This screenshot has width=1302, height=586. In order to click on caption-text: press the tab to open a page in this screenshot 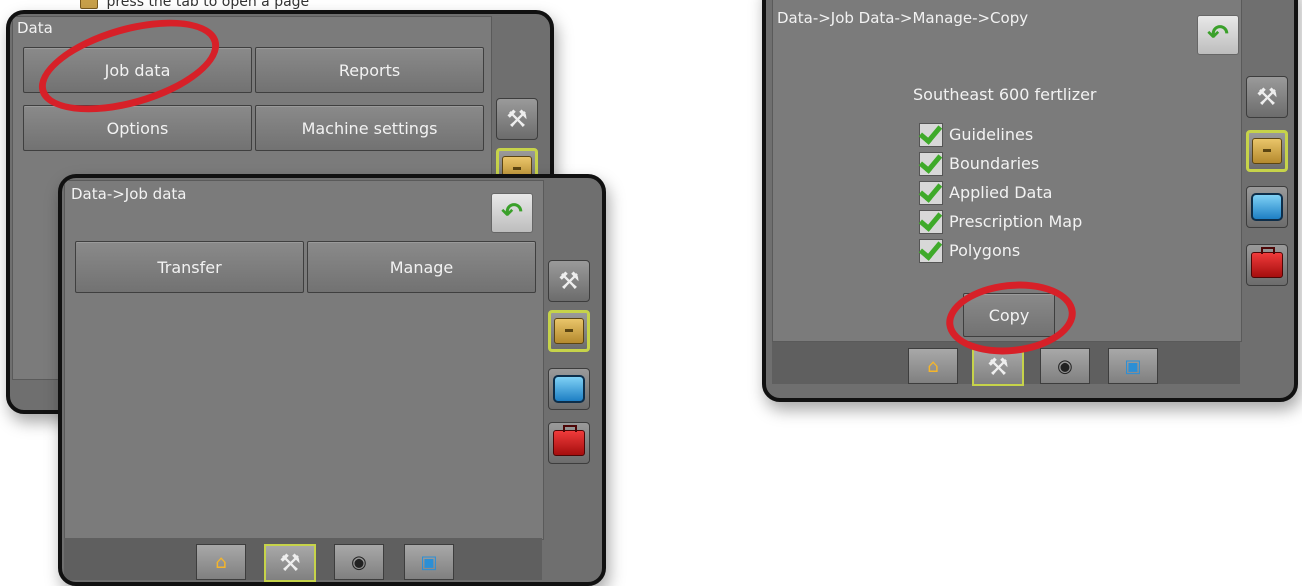, I will do `click(208, 5)`.